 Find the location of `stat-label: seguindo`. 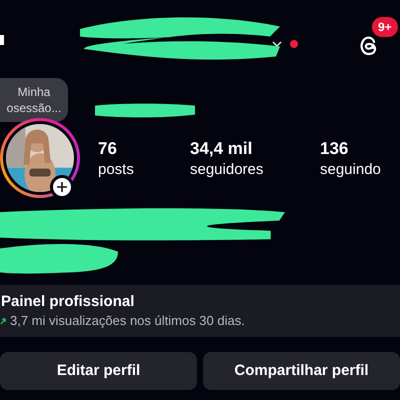

stat-label: seguindo is located at coordinates (351, 170).